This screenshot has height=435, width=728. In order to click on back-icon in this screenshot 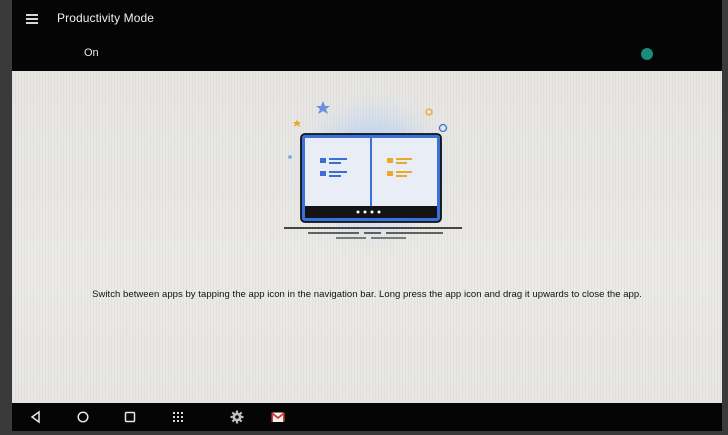, I will do `click(36, 417)`.